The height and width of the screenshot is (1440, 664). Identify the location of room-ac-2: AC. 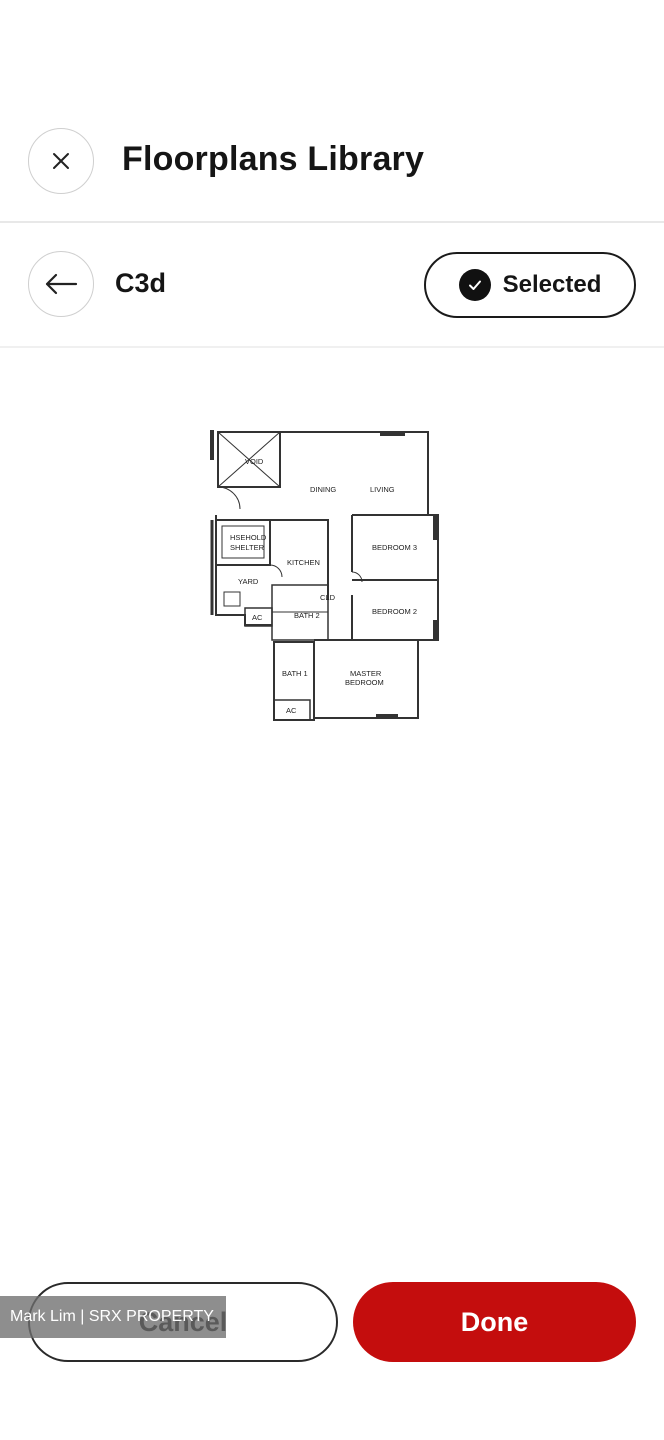
(291, 710).